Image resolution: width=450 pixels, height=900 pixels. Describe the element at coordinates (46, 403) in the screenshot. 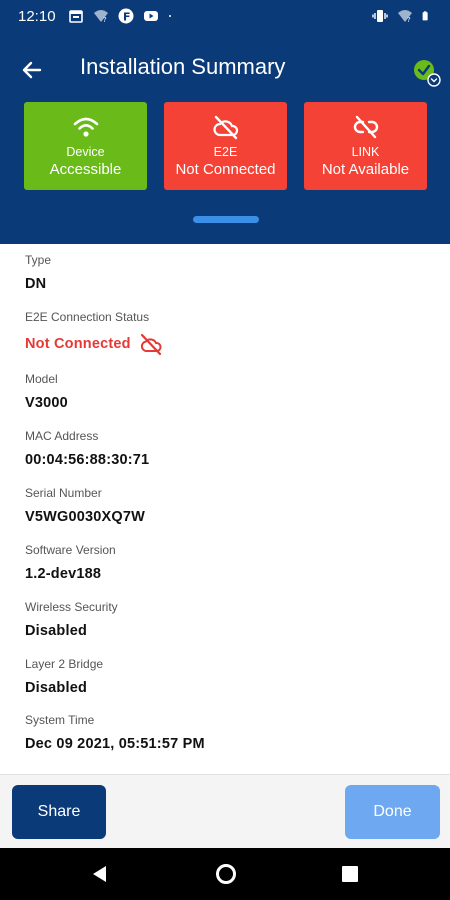

I see `detail-value: V3000` at that location.